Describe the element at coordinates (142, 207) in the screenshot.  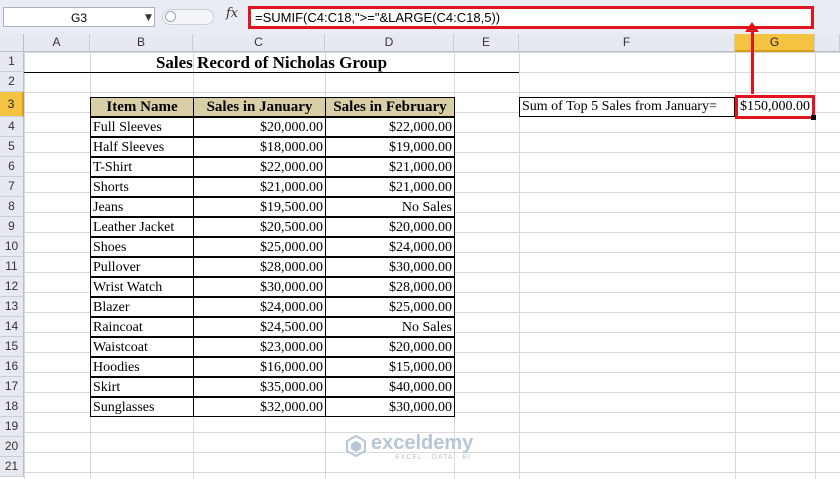
I see `item-name-cell: Jeans` at that location.